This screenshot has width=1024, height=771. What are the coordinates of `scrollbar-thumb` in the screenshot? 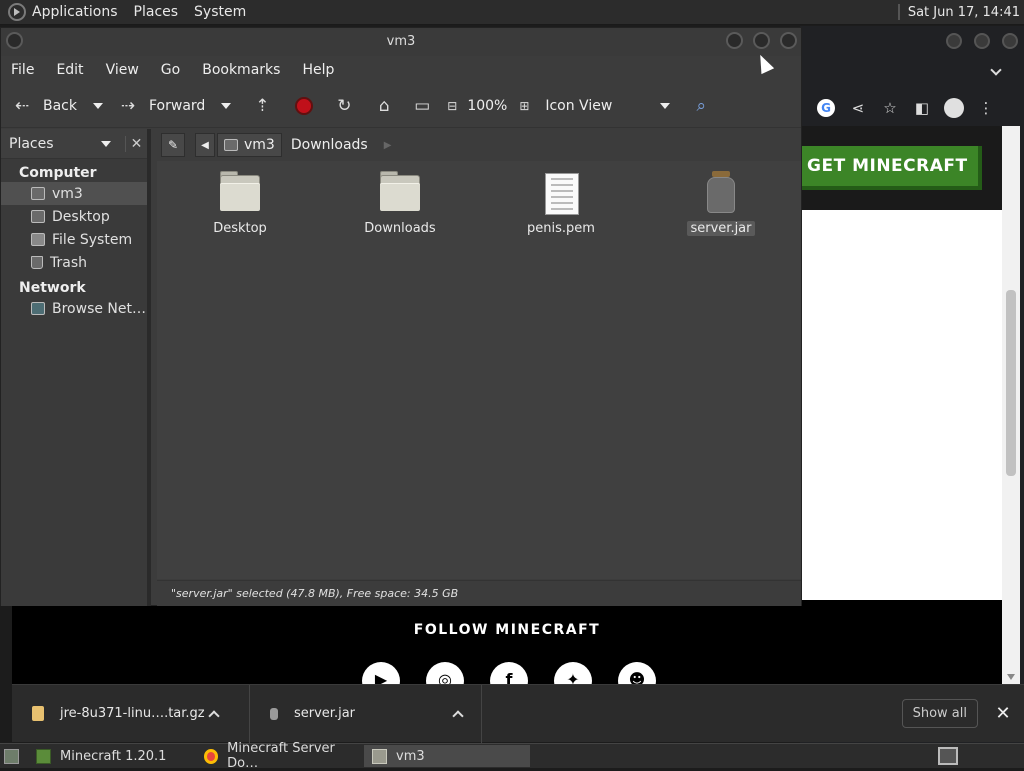 It's located at (1011, 383).